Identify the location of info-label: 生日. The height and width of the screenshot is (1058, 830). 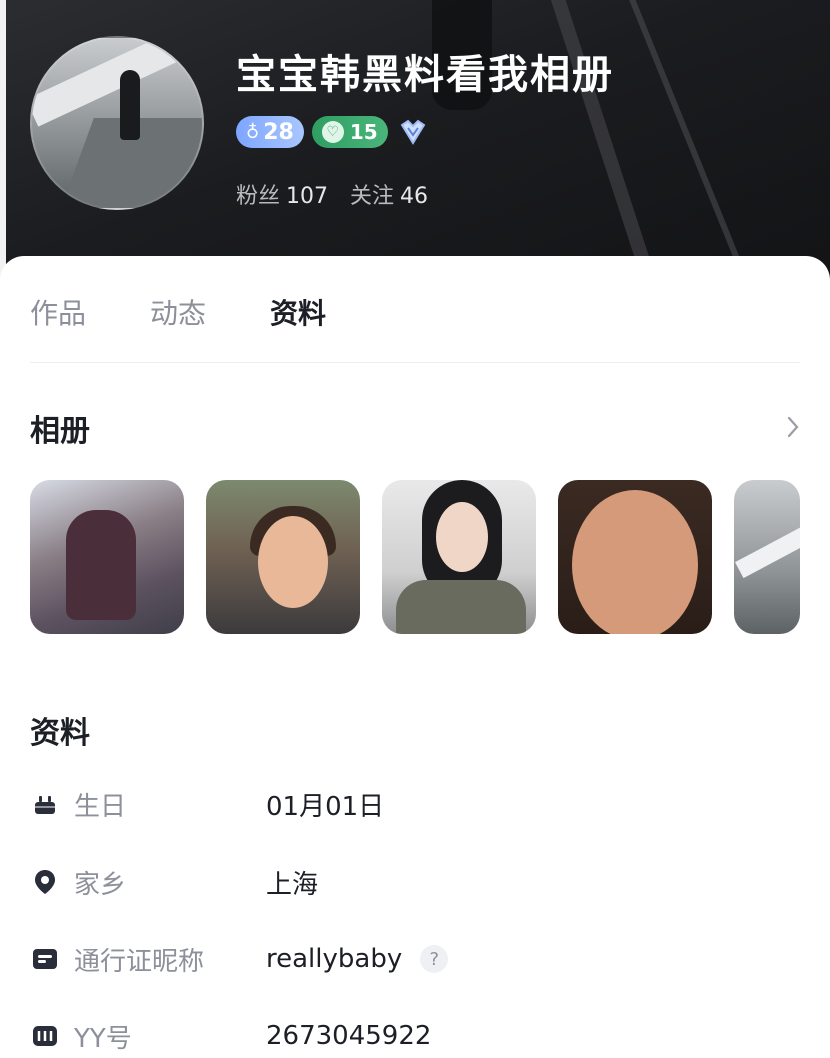
(100, 806).